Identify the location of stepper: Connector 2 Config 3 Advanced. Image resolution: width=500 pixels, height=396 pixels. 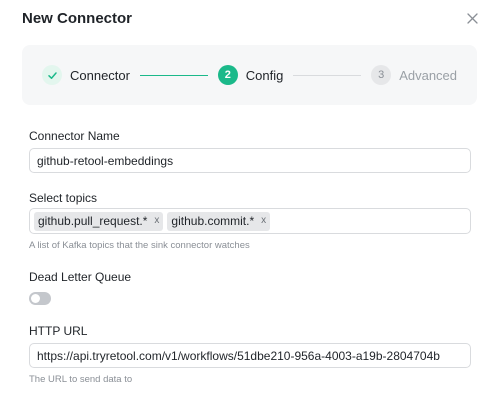
(249, 75).